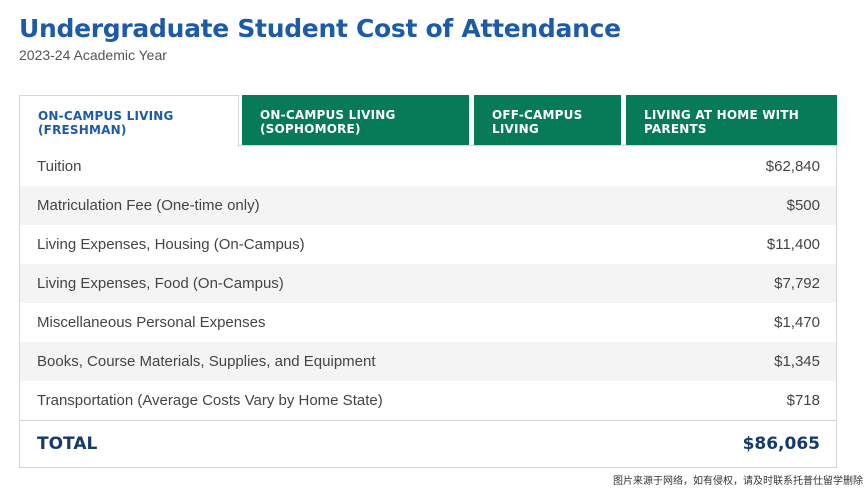 This screenshot has width=865, height=489. I want to click on page-subtitle: 2023-24 Academic Year, so click(93, 55).